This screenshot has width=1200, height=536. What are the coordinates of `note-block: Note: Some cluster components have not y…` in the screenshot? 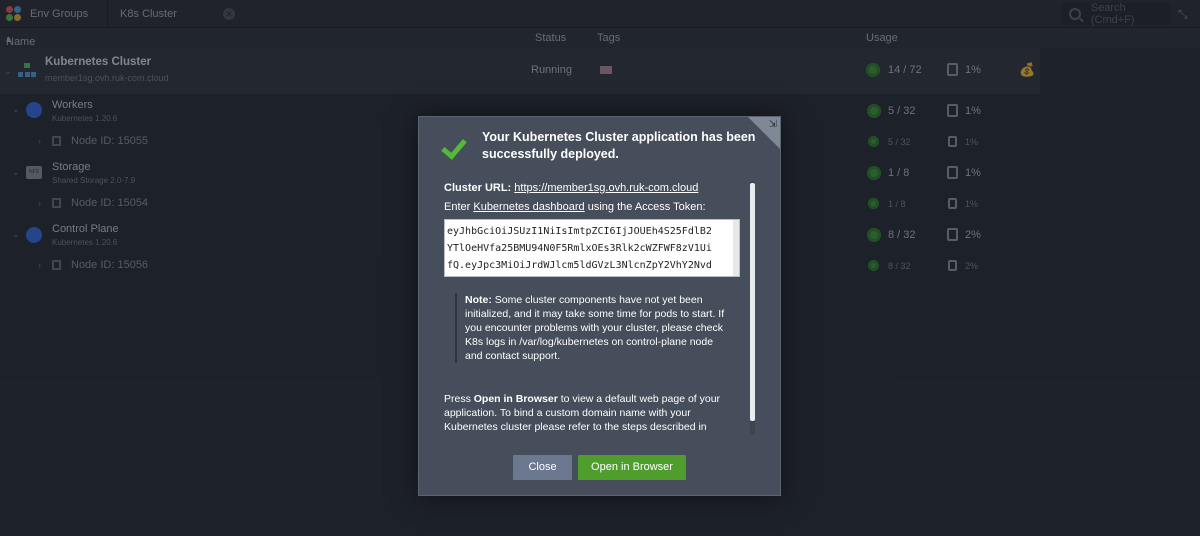 It's located at (591, 328).